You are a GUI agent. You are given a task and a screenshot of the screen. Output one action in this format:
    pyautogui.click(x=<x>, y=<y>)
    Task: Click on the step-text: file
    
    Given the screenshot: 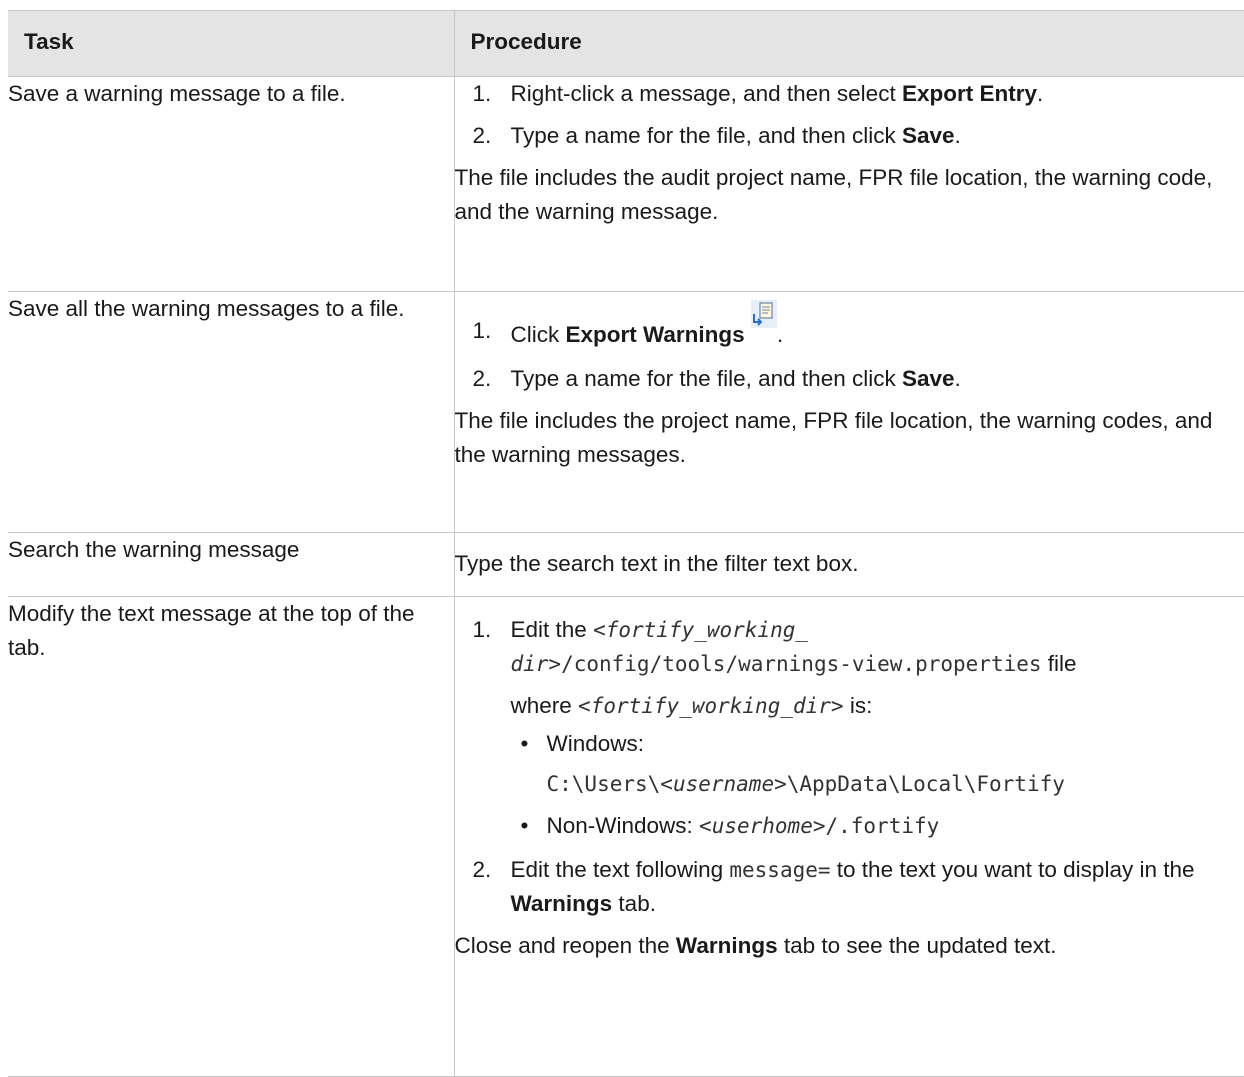 What is the action you would take?
    pyautogui.click(x=1059, y=663)
    